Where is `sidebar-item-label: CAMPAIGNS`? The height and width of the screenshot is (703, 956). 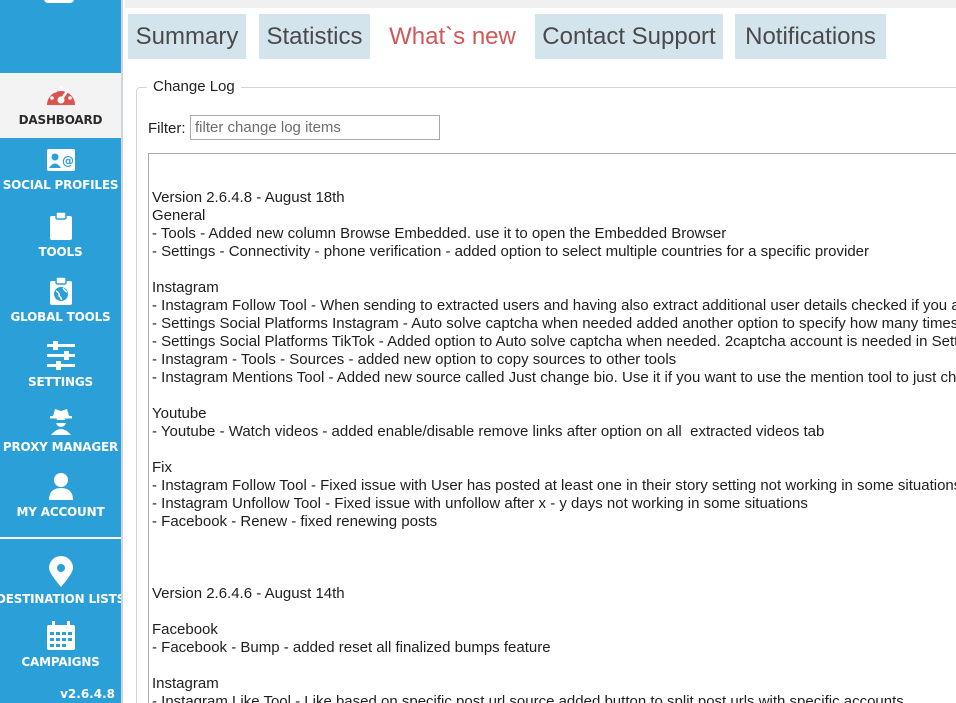 sidebar-item-label: CAMPAIGNS is located at coordinates (60, 662).